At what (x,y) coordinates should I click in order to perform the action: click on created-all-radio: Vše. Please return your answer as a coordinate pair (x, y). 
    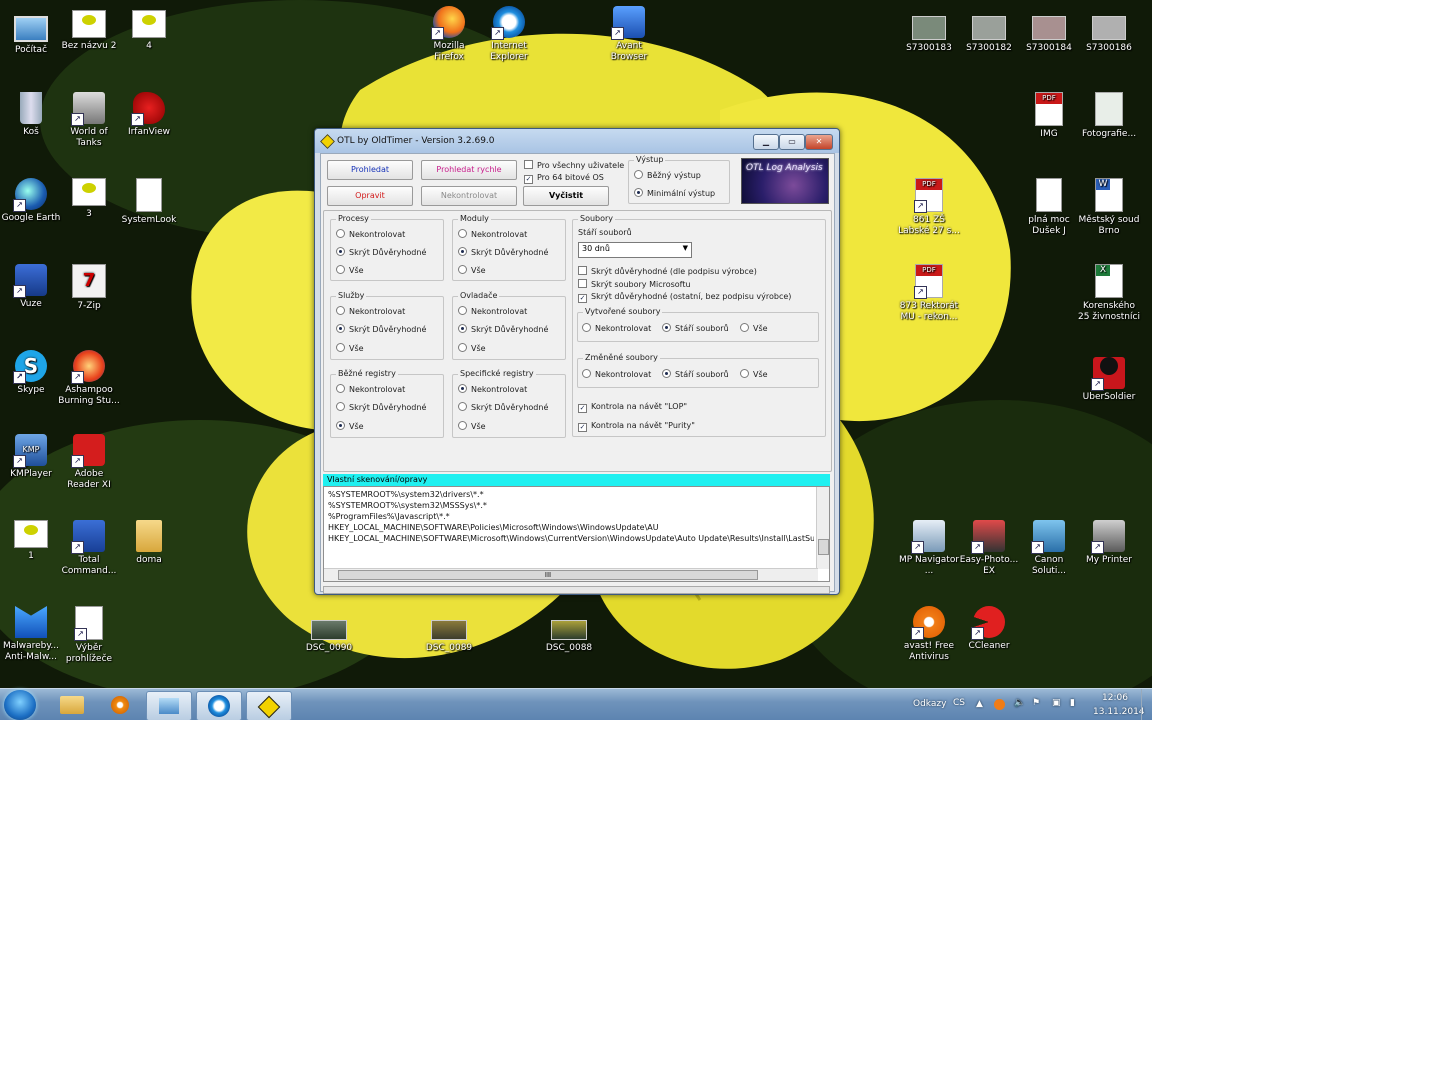
    Looking at the image, I should click on (754, 328).